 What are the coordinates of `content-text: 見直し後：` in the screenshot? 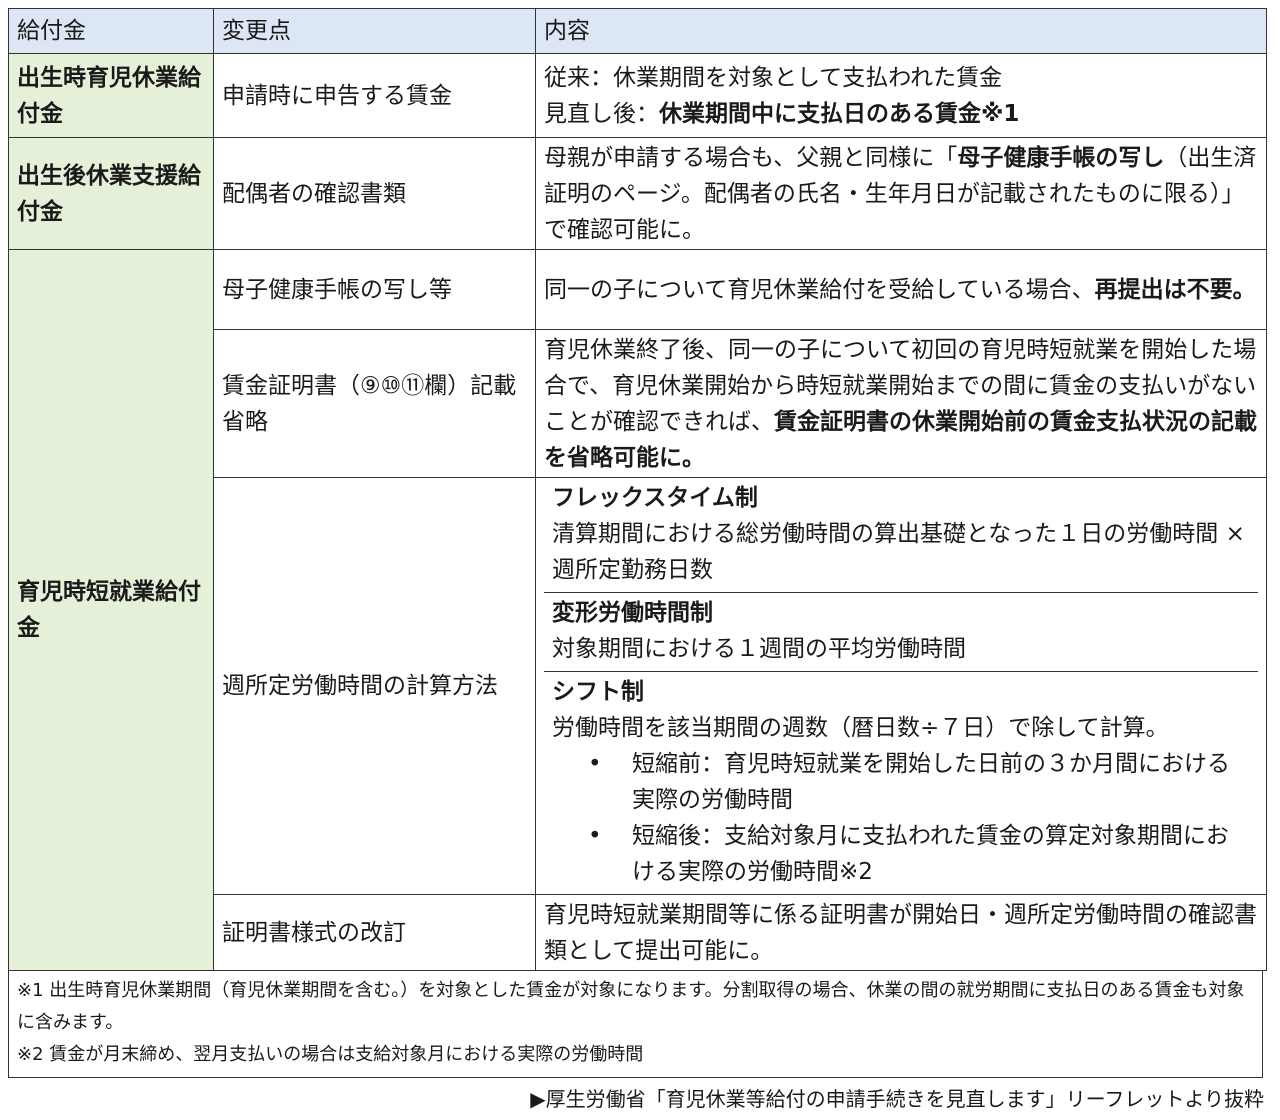 It's located at (601, 113).